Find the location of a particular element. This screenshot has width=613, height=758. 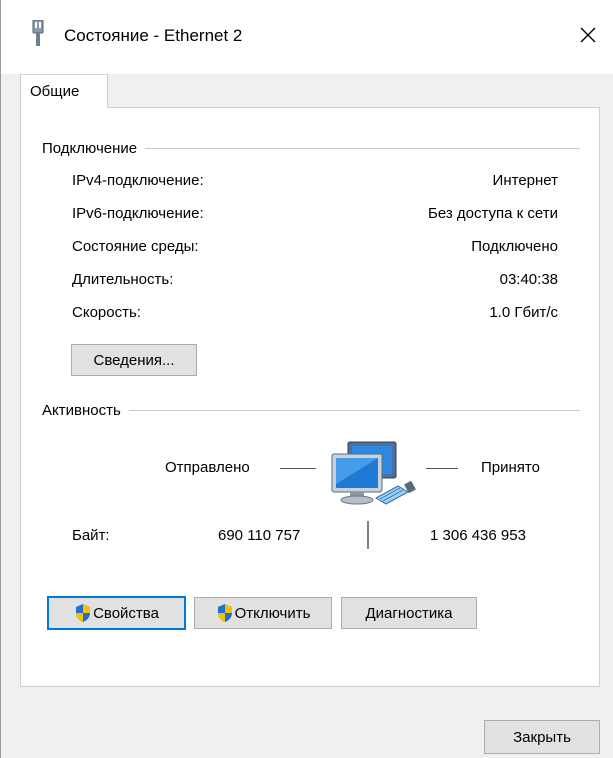

connection-group-header: Подключение is located at coordinates (311, 148).